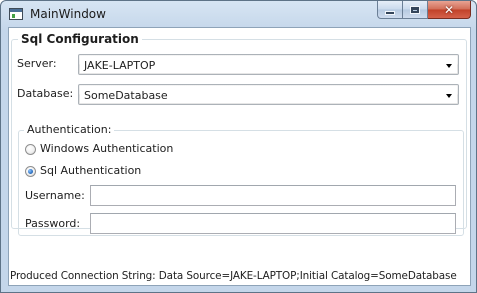  I want to click on maximize-icon, so click(415, 9).